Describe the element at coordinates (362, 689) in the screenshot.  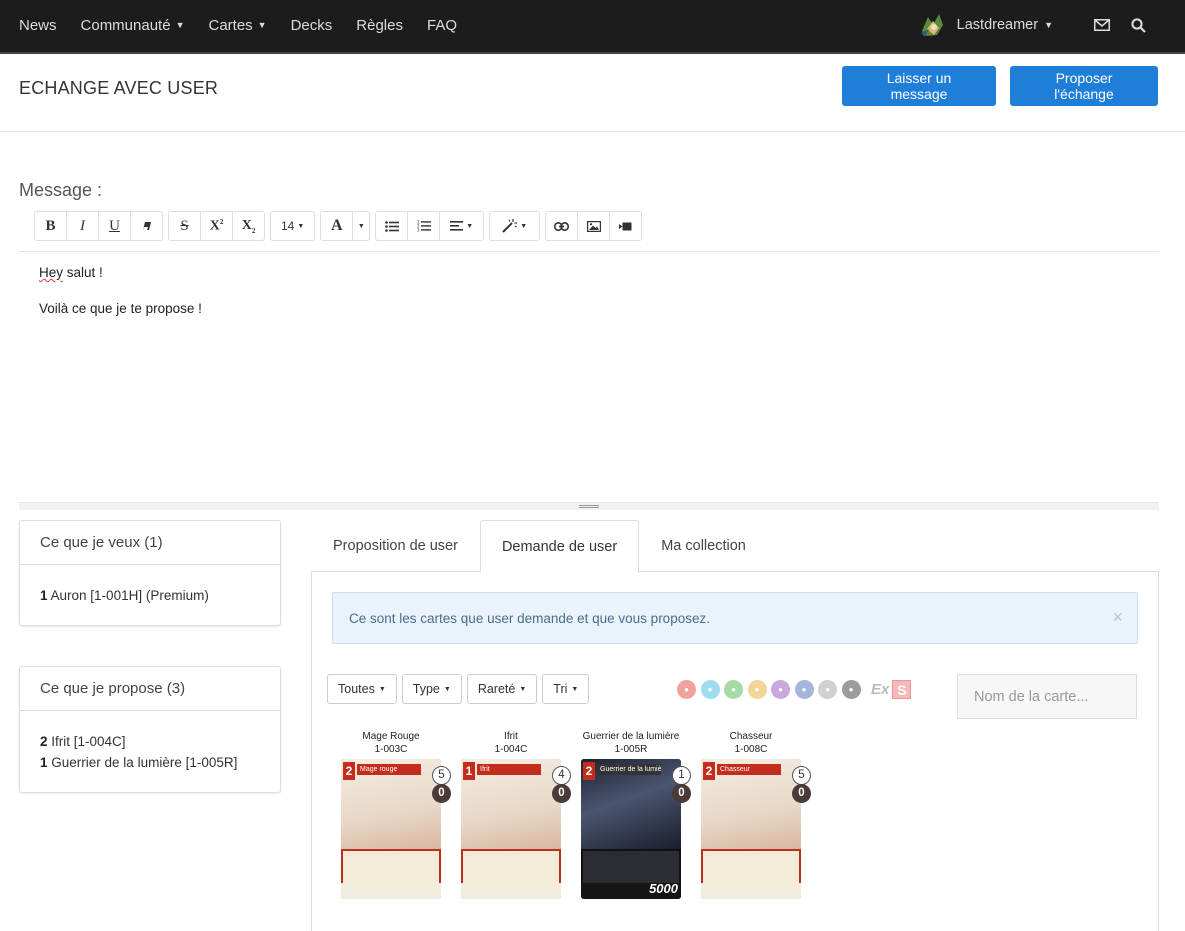
I see `filter-all-dropdown: Toutes ▼` at that location.